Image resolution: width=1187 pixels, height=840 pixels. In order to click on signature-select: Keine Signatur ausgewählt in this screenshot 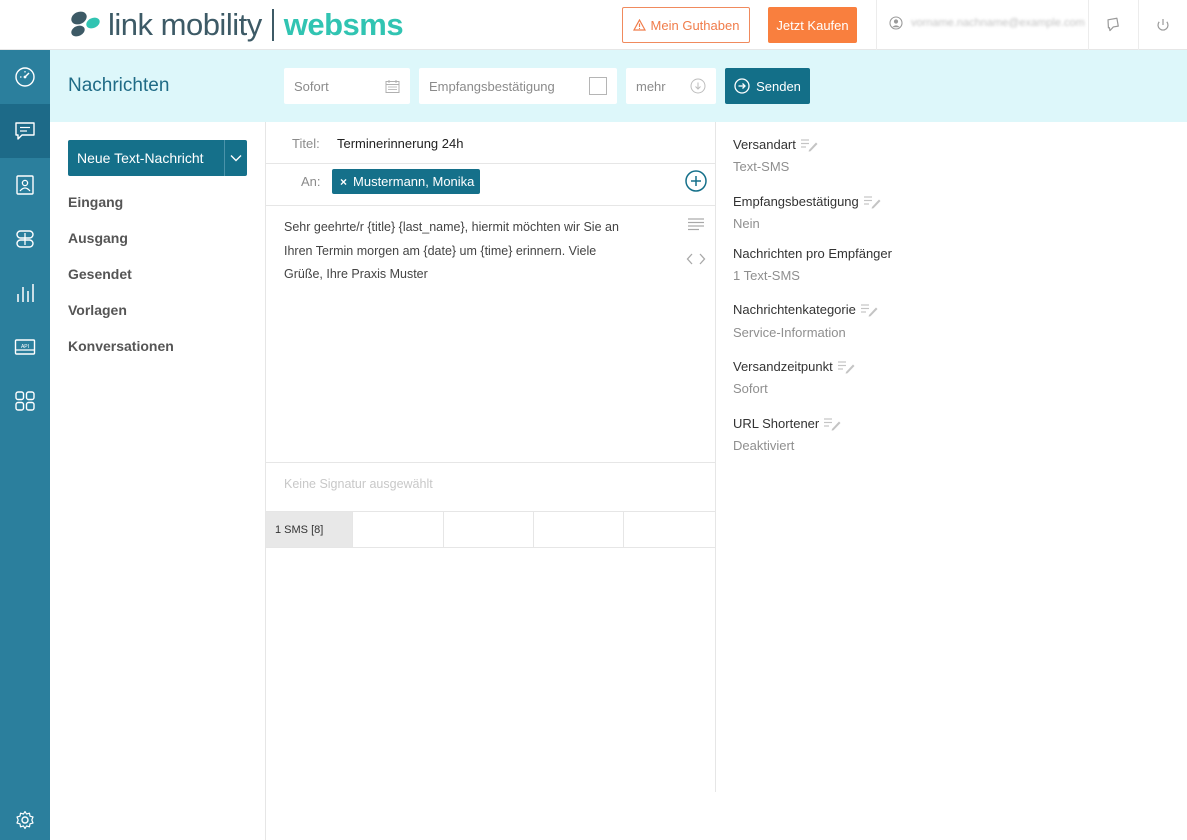, I will do `click(358, 484)`.